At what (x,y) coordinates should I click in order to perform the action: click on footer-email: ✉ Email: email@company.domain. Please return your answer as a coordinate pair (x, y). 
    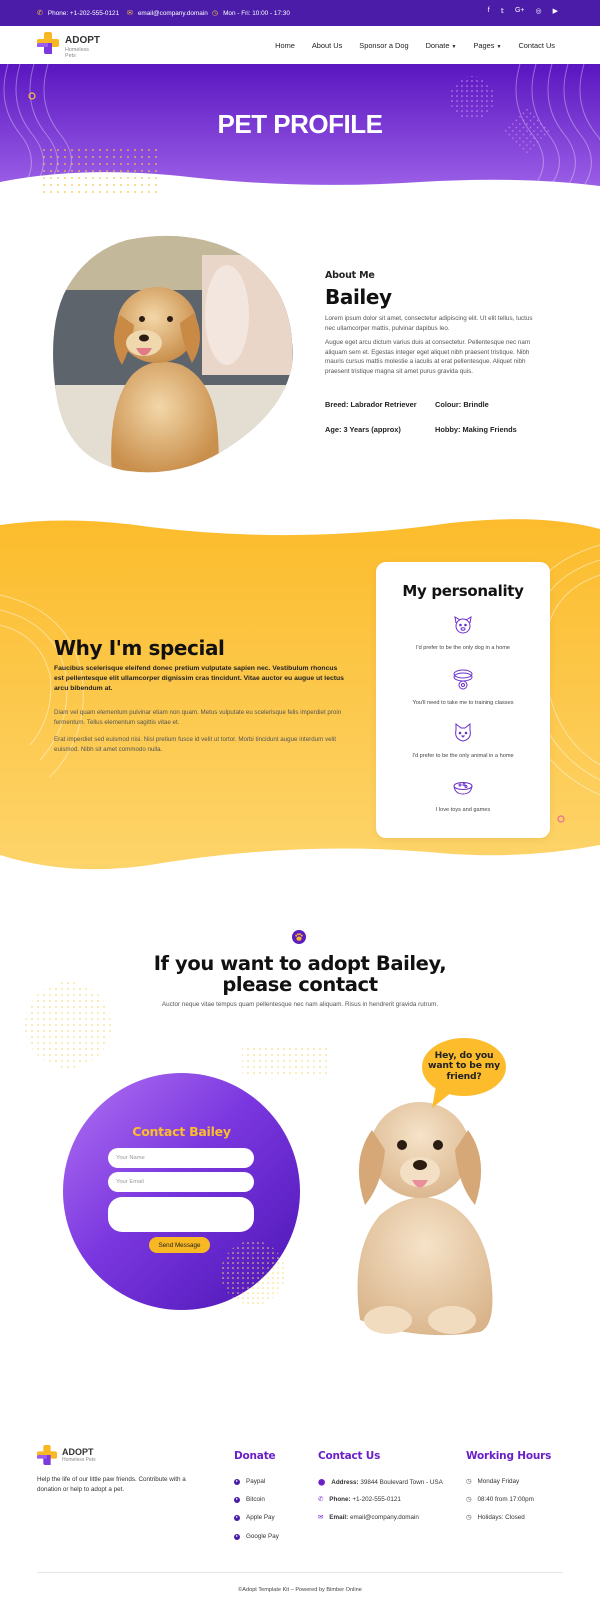
    Looking at the image, I should click on (368, 1517).